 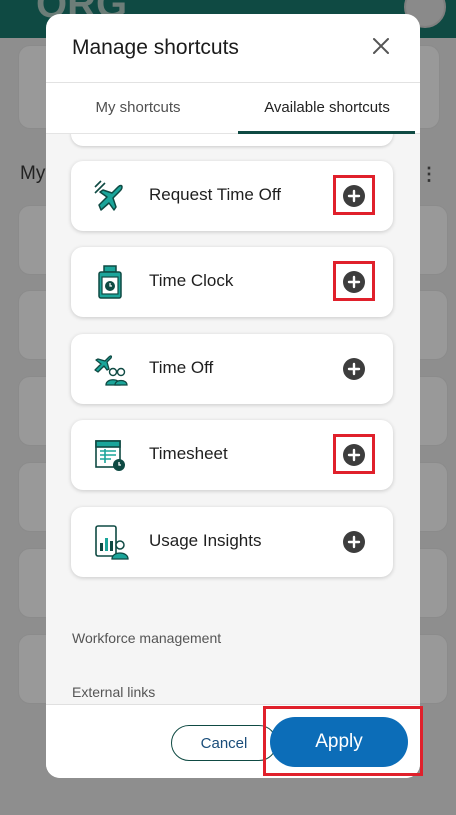 I want to click on shortcut-label: Time Clock, so click(x=191, y=280).